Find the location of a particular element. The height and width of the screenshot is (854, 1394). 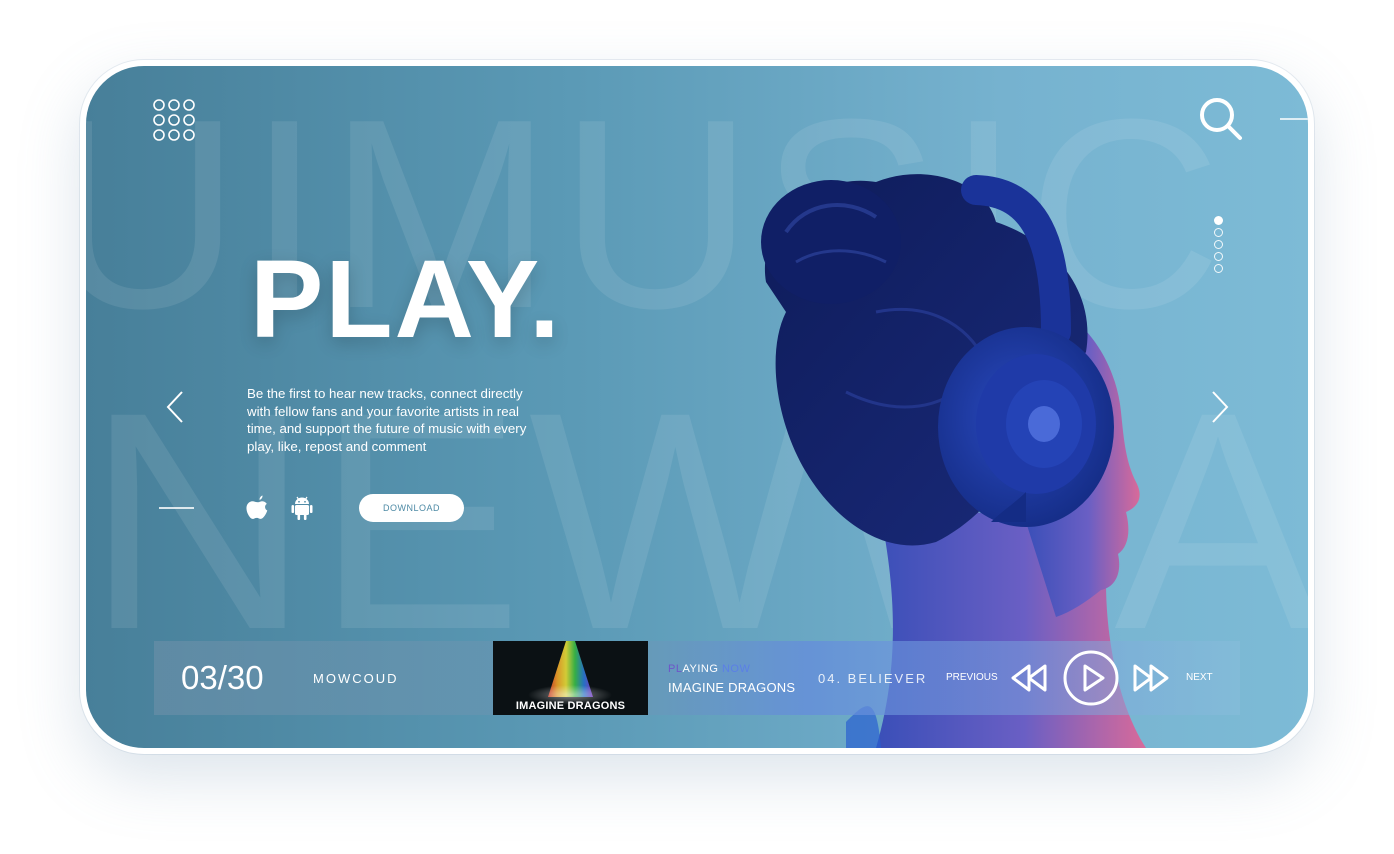

album-title-text: IMAGINE DRAGONS is located at coordinates (570, 706).